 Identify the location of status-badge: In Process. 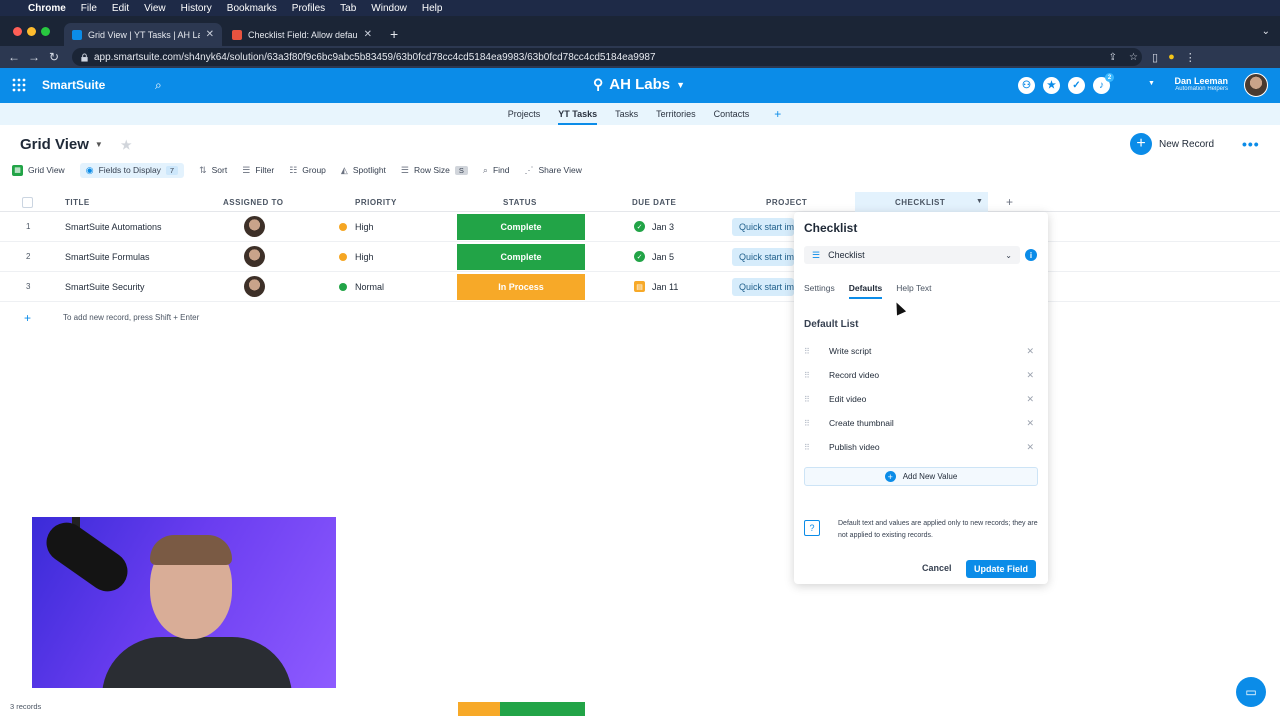
(521, 287).